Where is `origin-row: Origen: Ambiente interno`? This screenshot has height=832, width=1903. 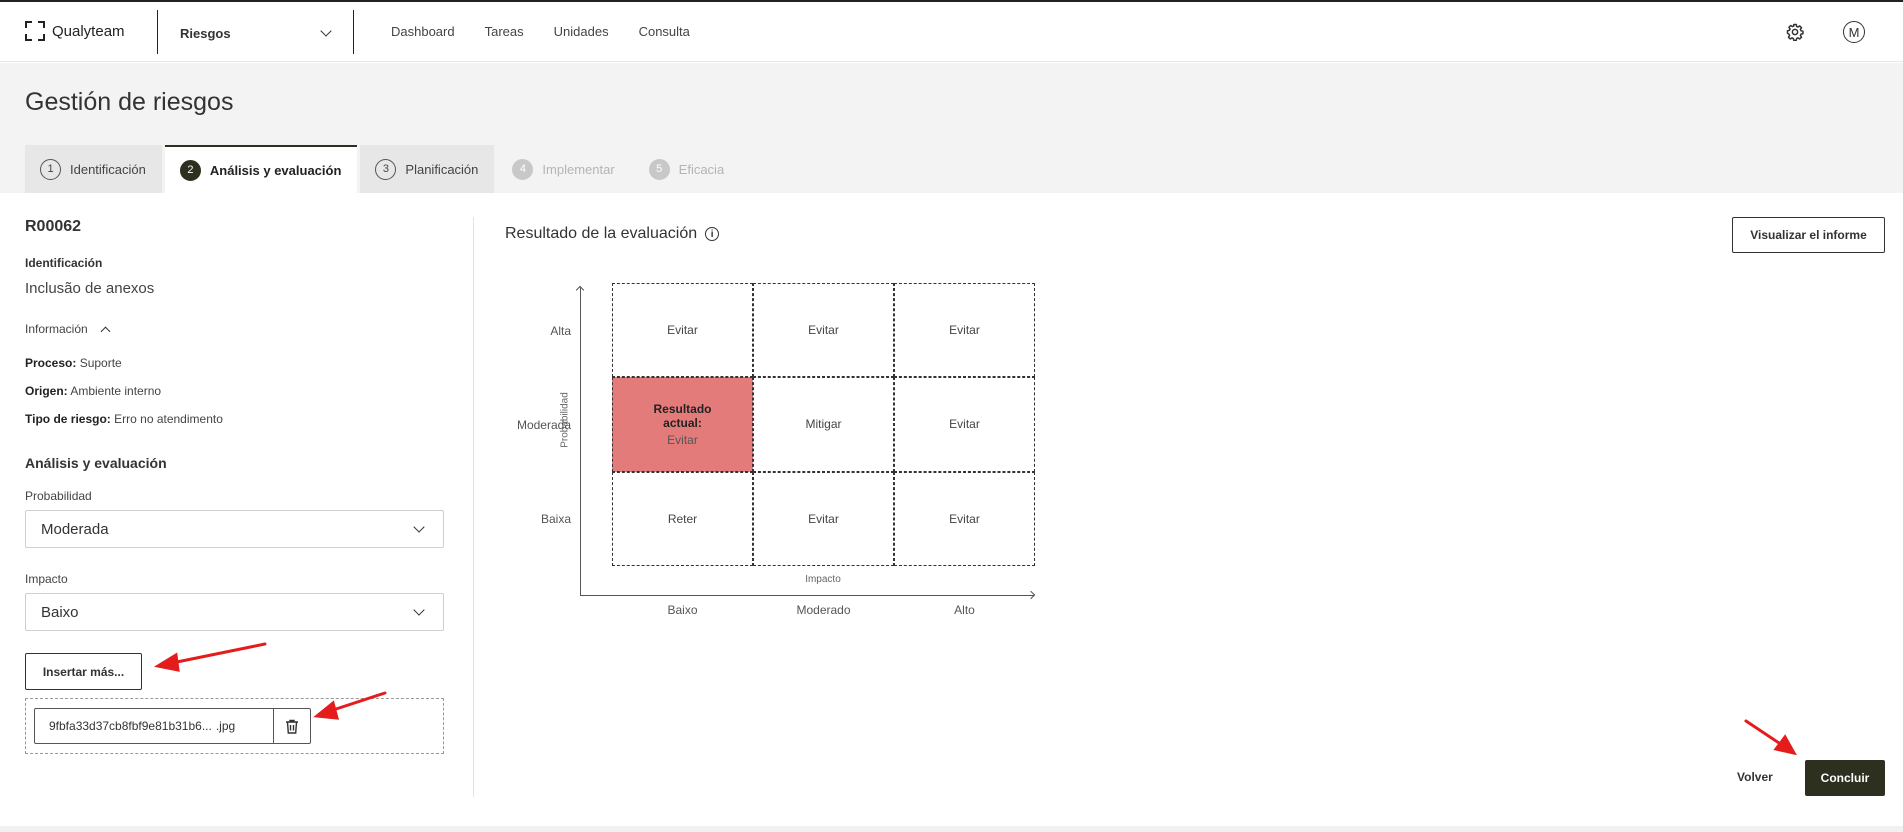 origin-row: Origen: Ambiente interno is located at coordinates (93, 391).